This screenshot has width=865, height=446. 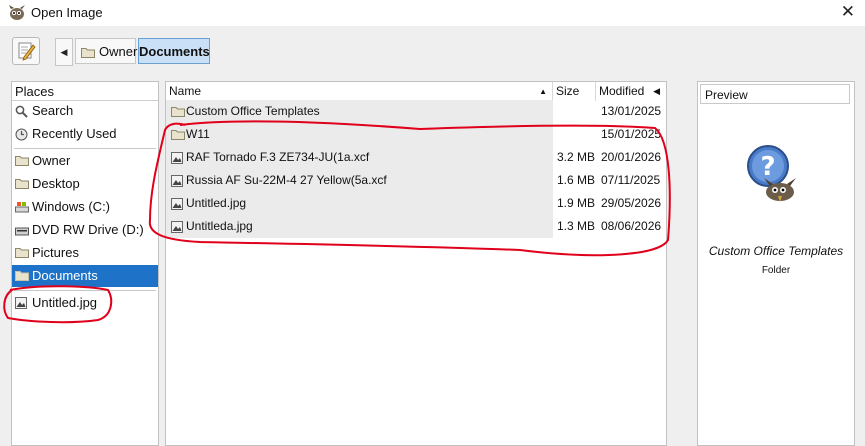 What do you see at coordinates (432, 52) in the screenshot?
I see `location-toolbar: ◀ Owner Documents` at bounding box center [432, 52].